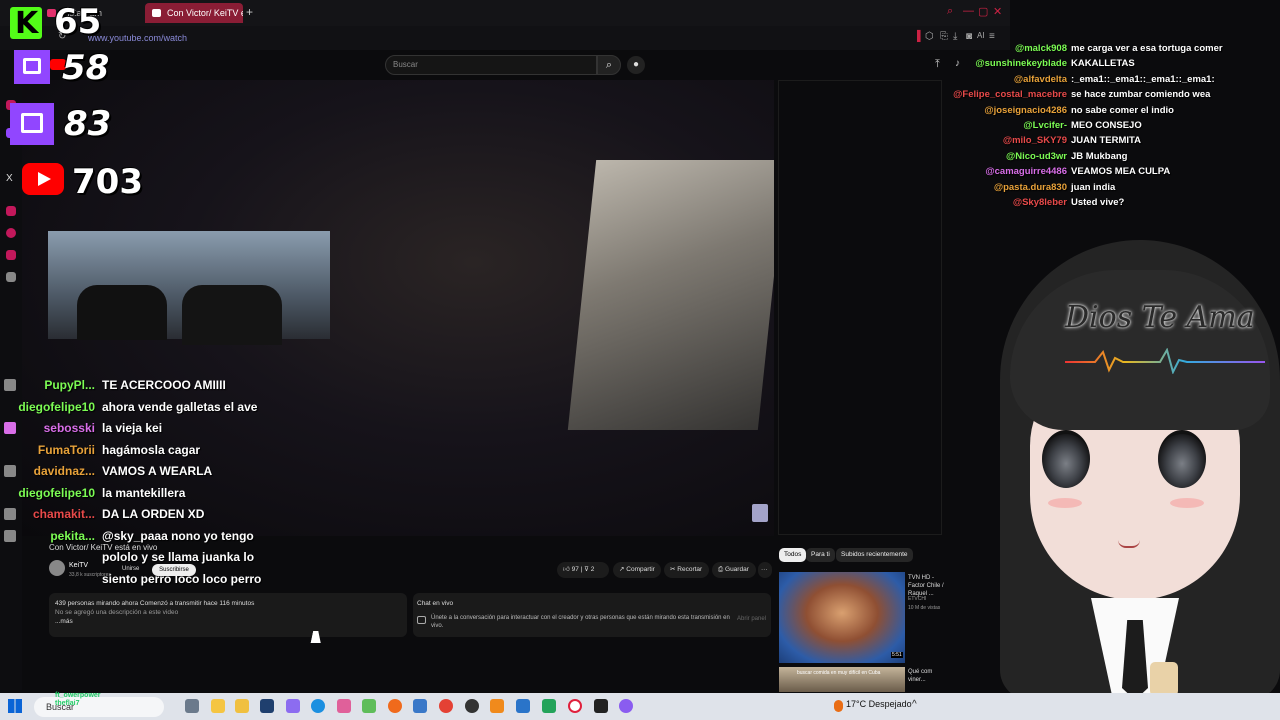  I want to click on folder-icon, so click(242, 706).